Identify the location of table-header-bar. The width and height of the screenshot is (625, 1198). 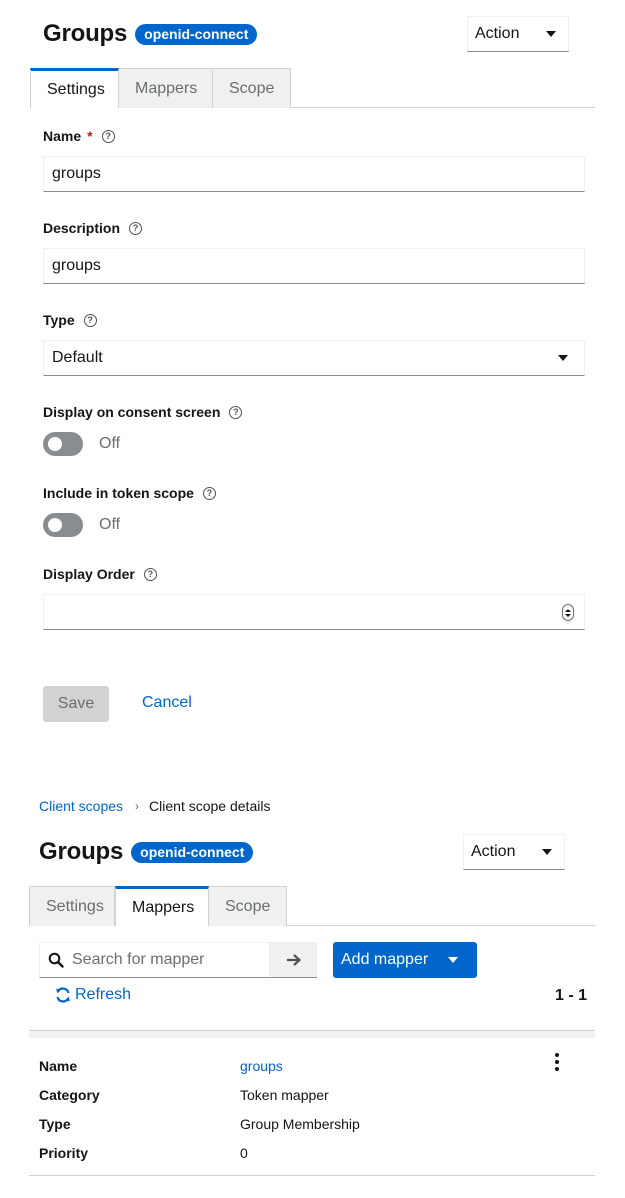
(312, 1034).